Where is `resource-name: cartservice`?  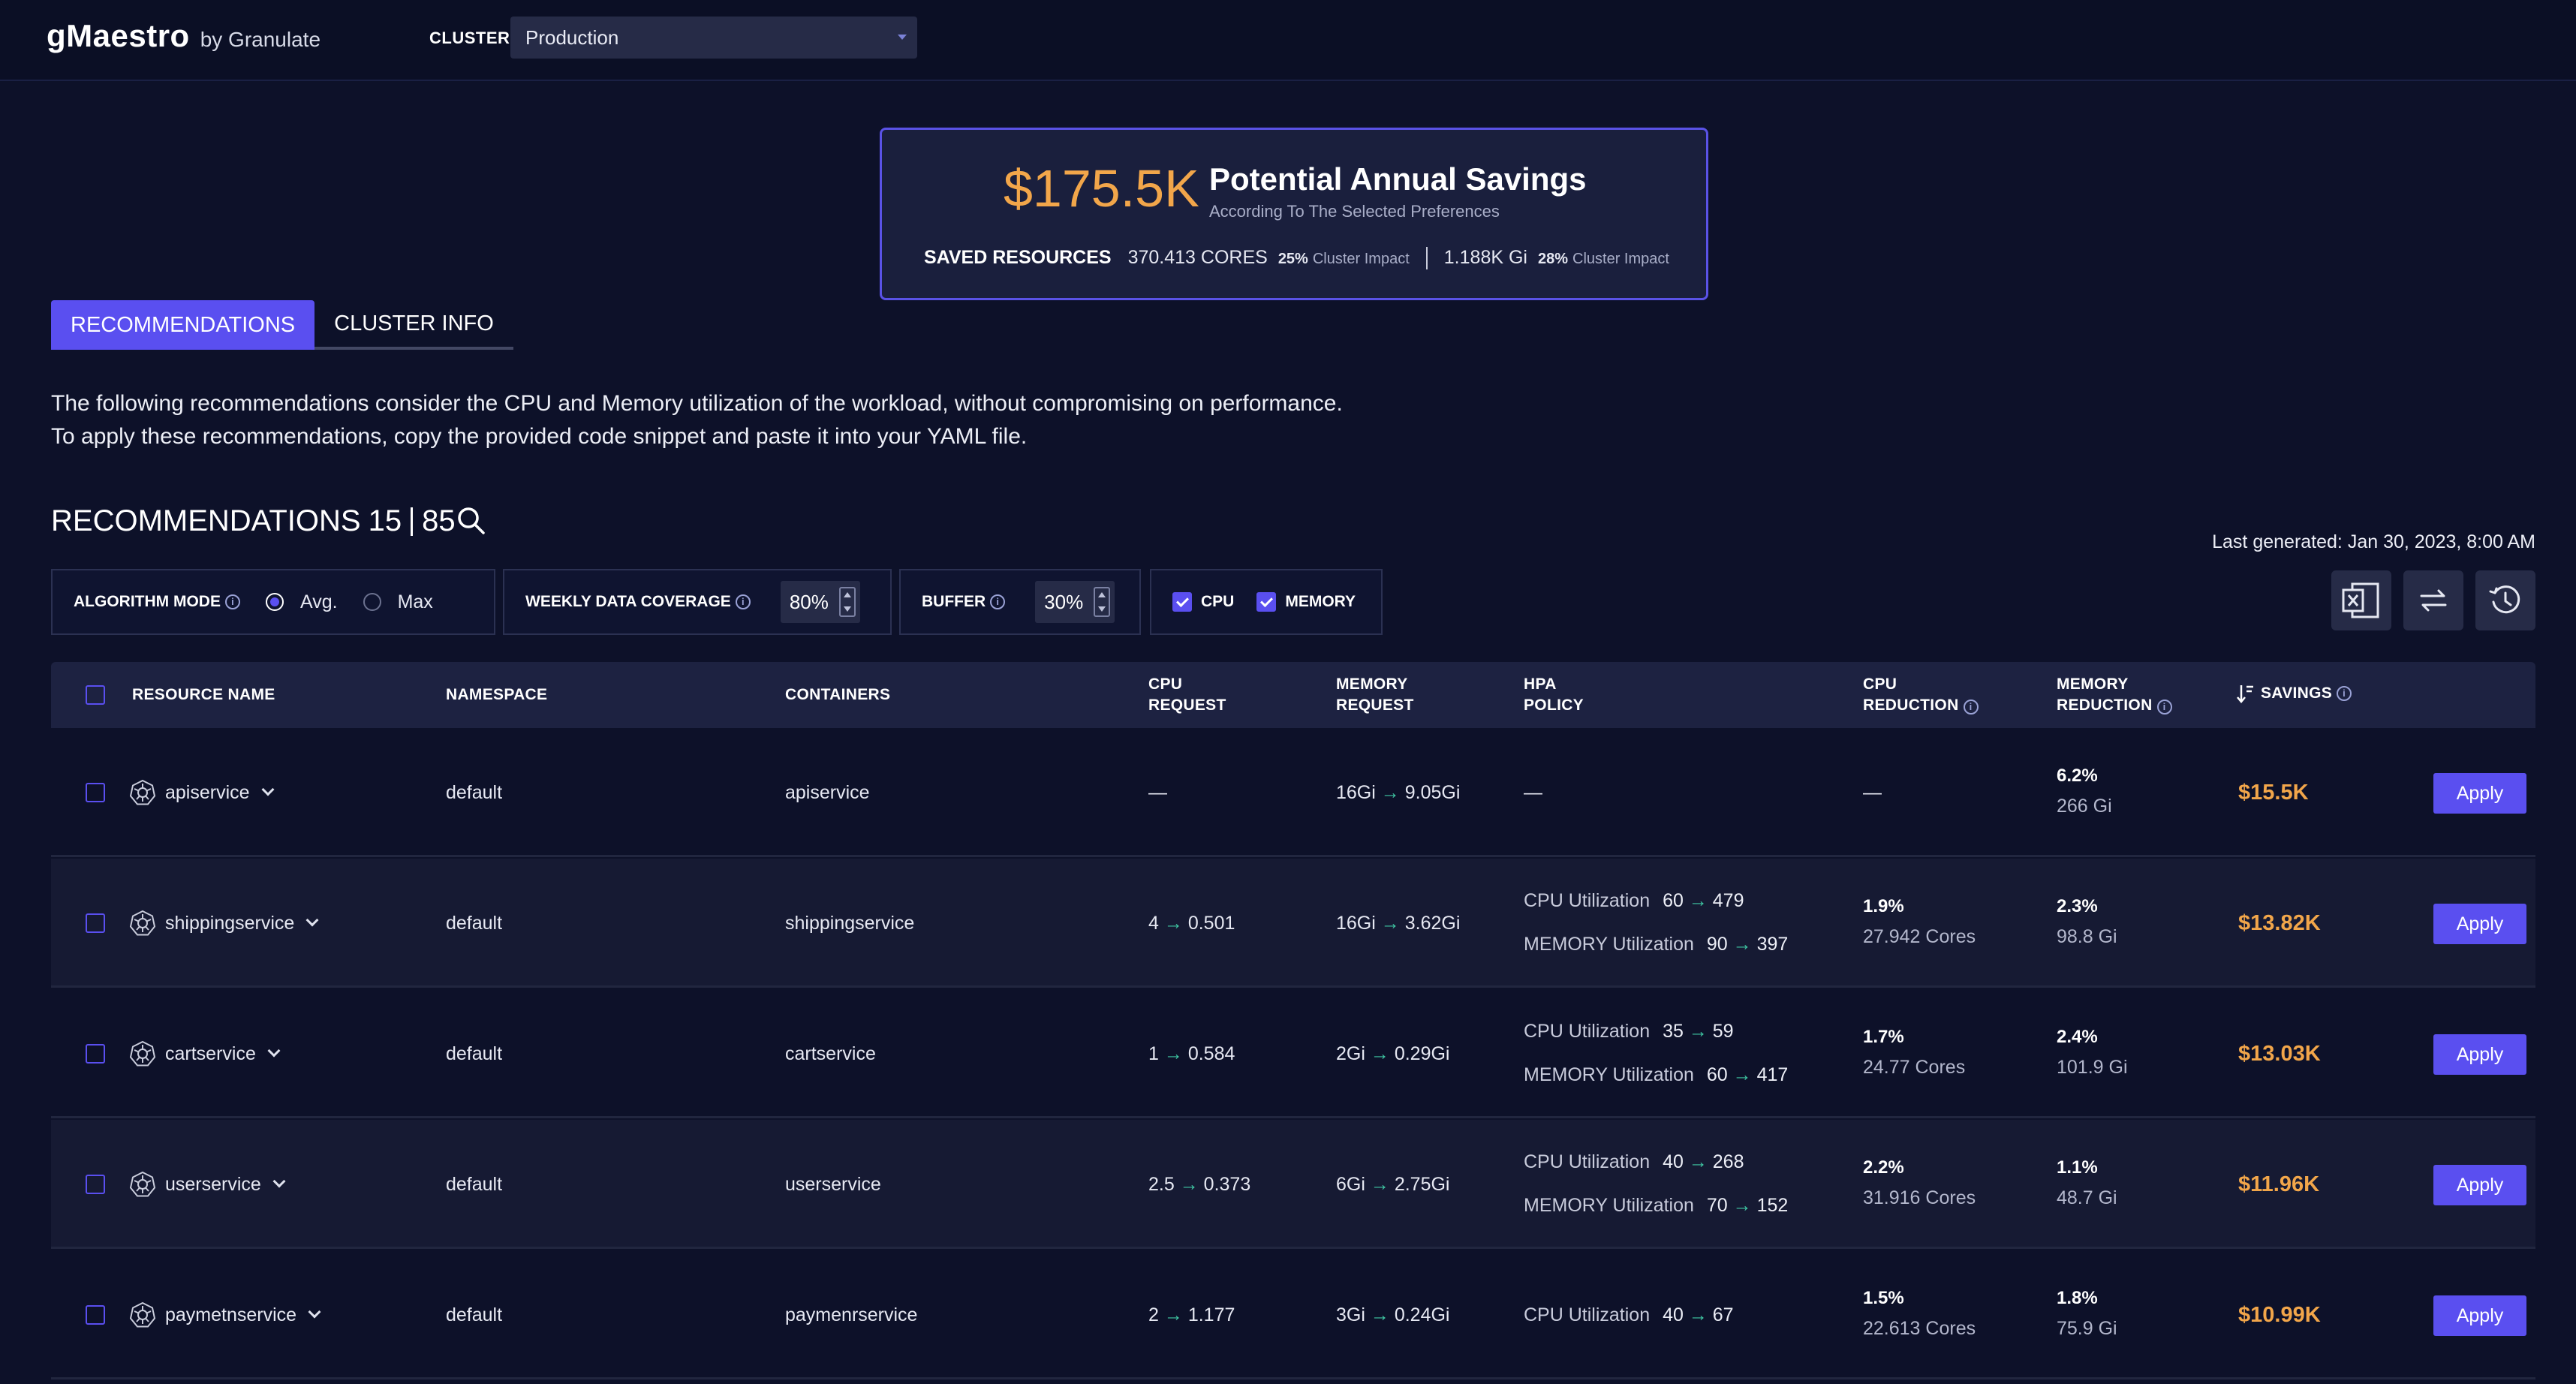 resource-name: cartservice is located at coordinates (223, 1054).